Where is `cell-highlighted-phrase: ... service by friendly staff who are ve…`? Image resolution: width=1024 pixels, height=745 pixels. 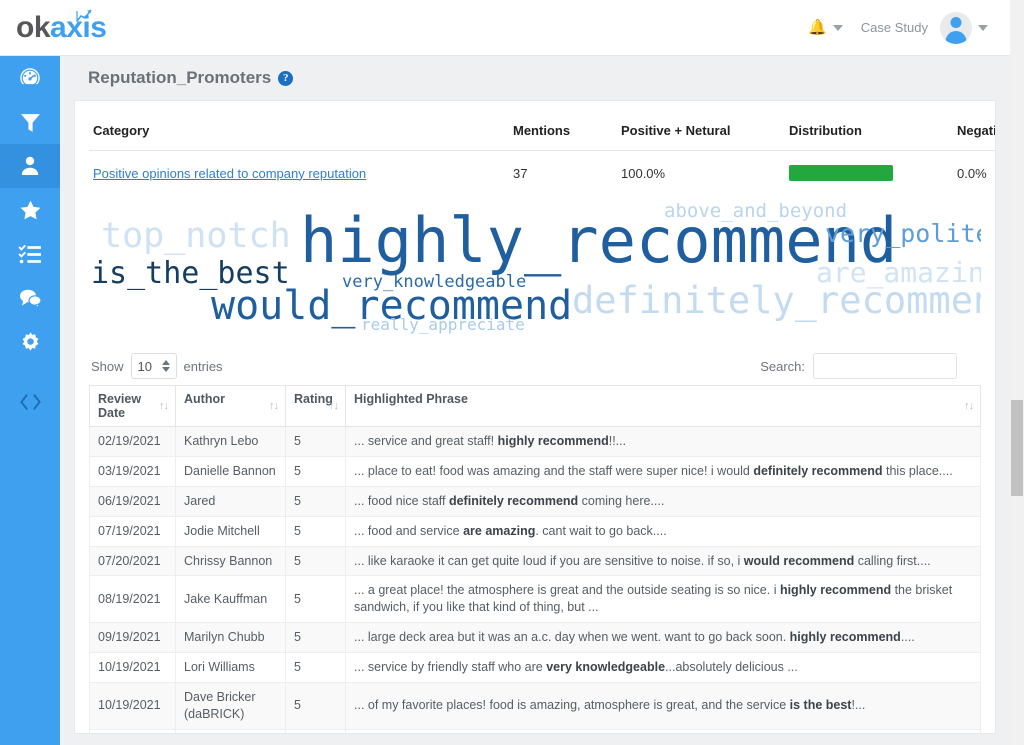
cell-highlighted-phrase: ... service by friendly staff who are ve… is located at coordinates (663, 667).